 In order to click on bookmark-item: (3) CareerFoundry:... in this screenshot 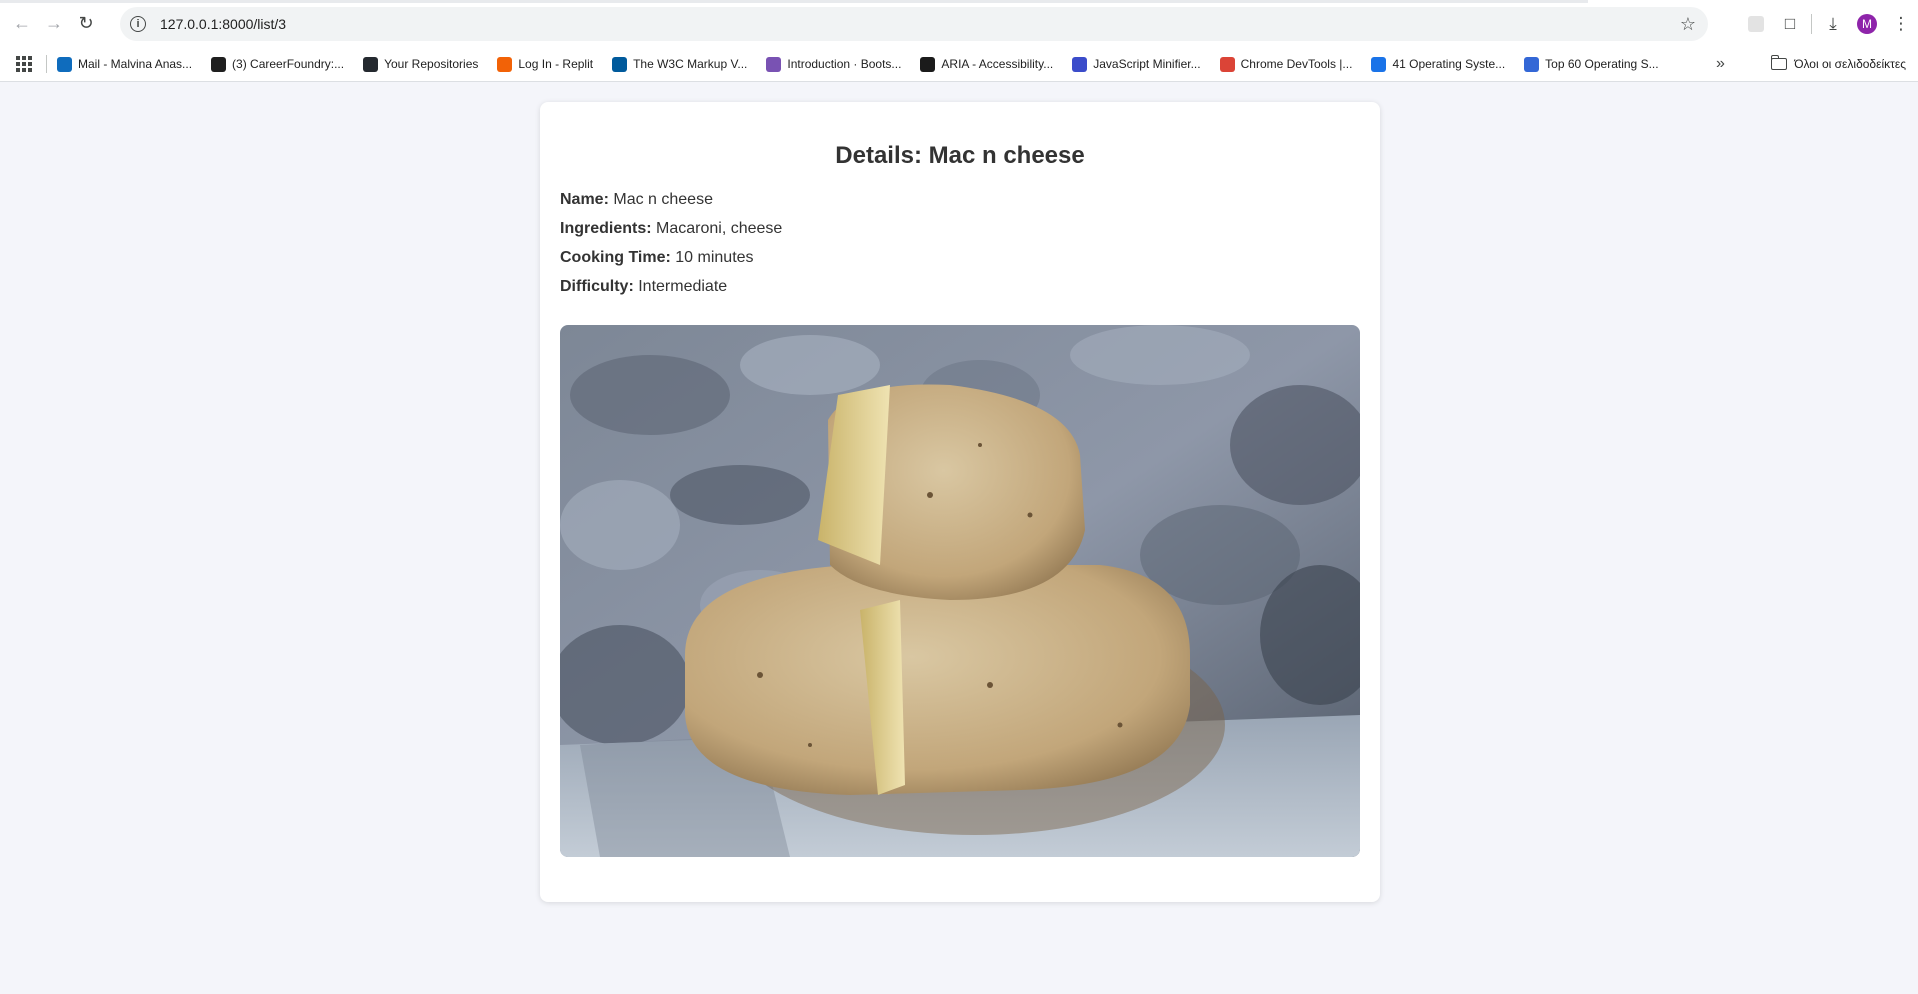, I will do `click(278, 64)`.